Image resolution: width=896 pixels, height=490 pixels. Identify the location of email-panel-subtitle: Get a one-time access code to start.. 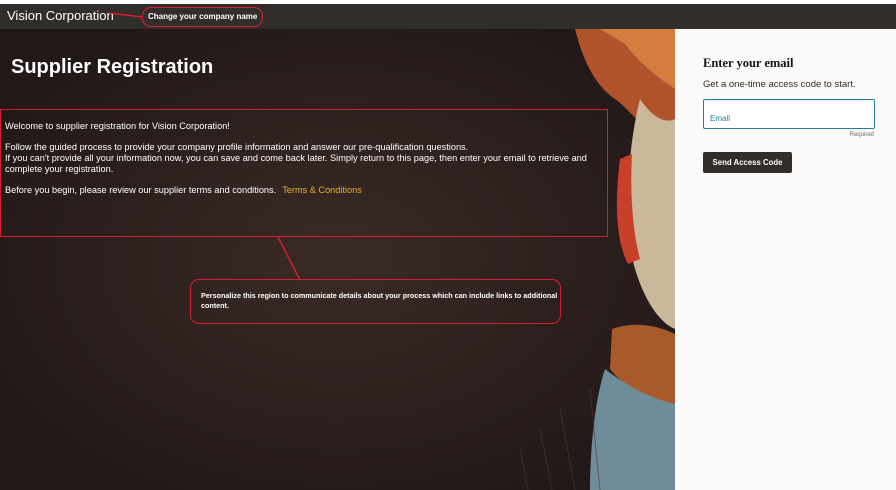
(779, 84).